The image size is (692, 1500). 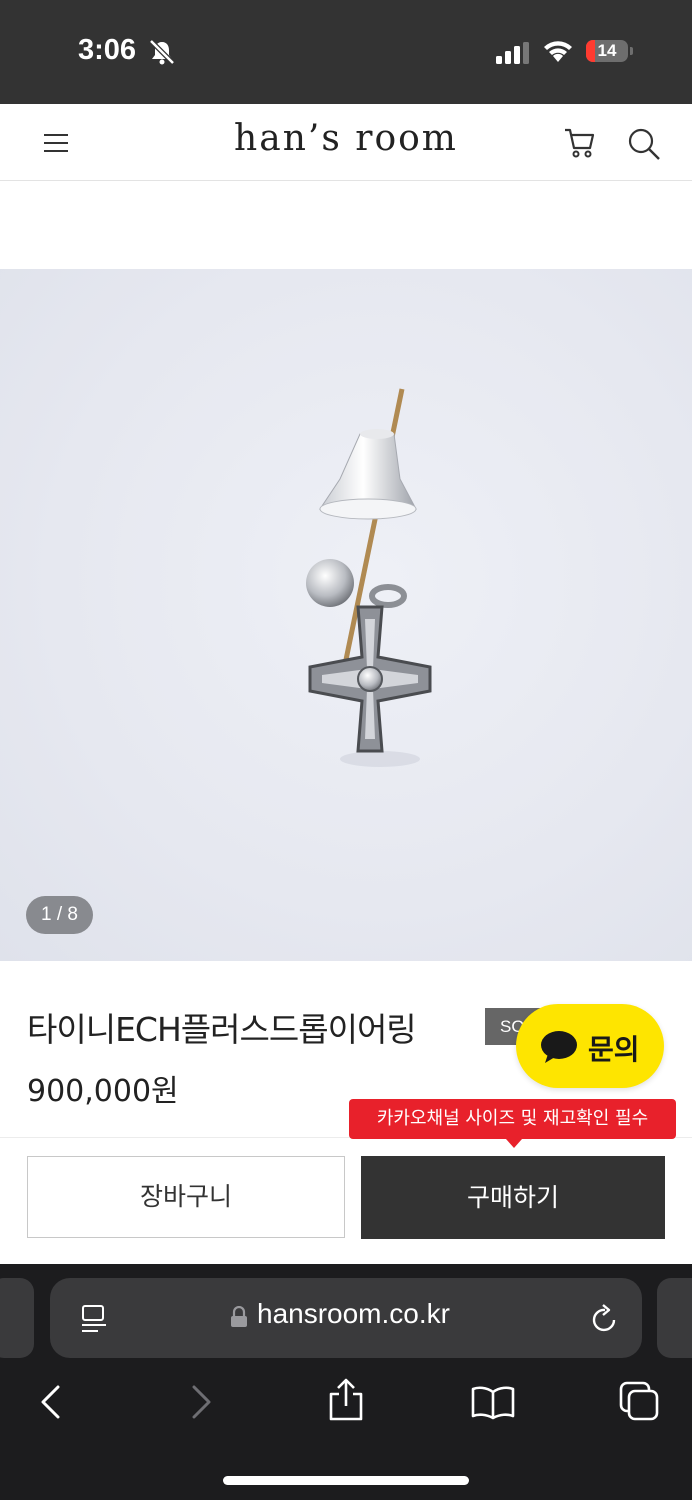 I want to click on forward-arrow-icon, so click(x=201, y=1402).